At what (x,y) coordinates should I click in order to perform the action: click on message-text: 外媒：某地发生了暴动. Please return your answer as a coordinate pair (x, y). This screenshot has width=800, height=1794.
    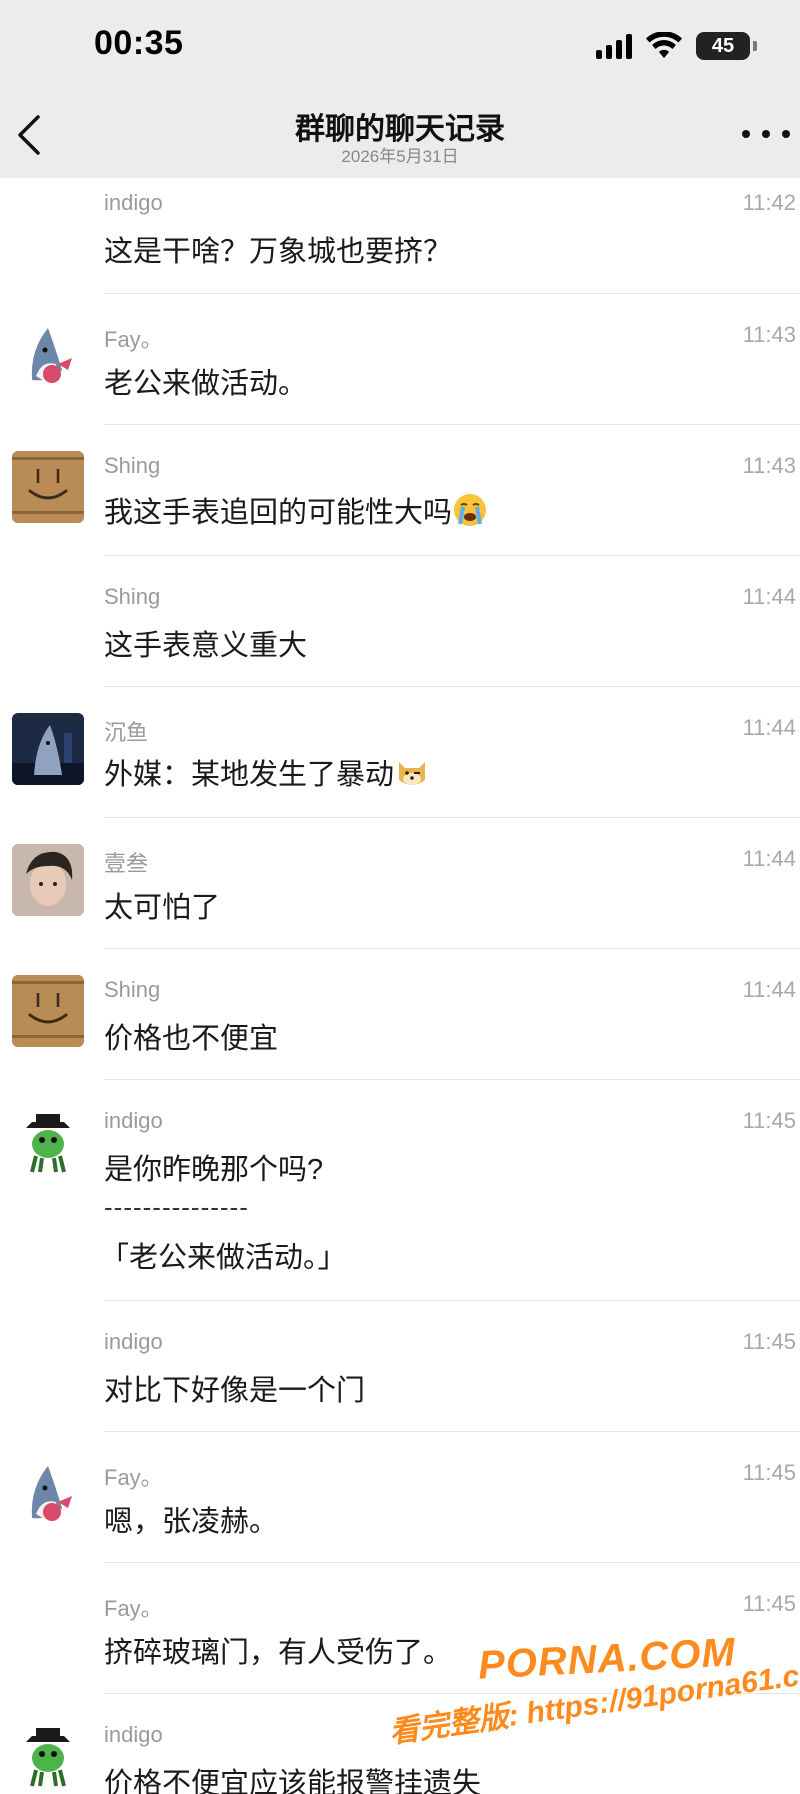
    Looking at the image, I should click on (249, 775).